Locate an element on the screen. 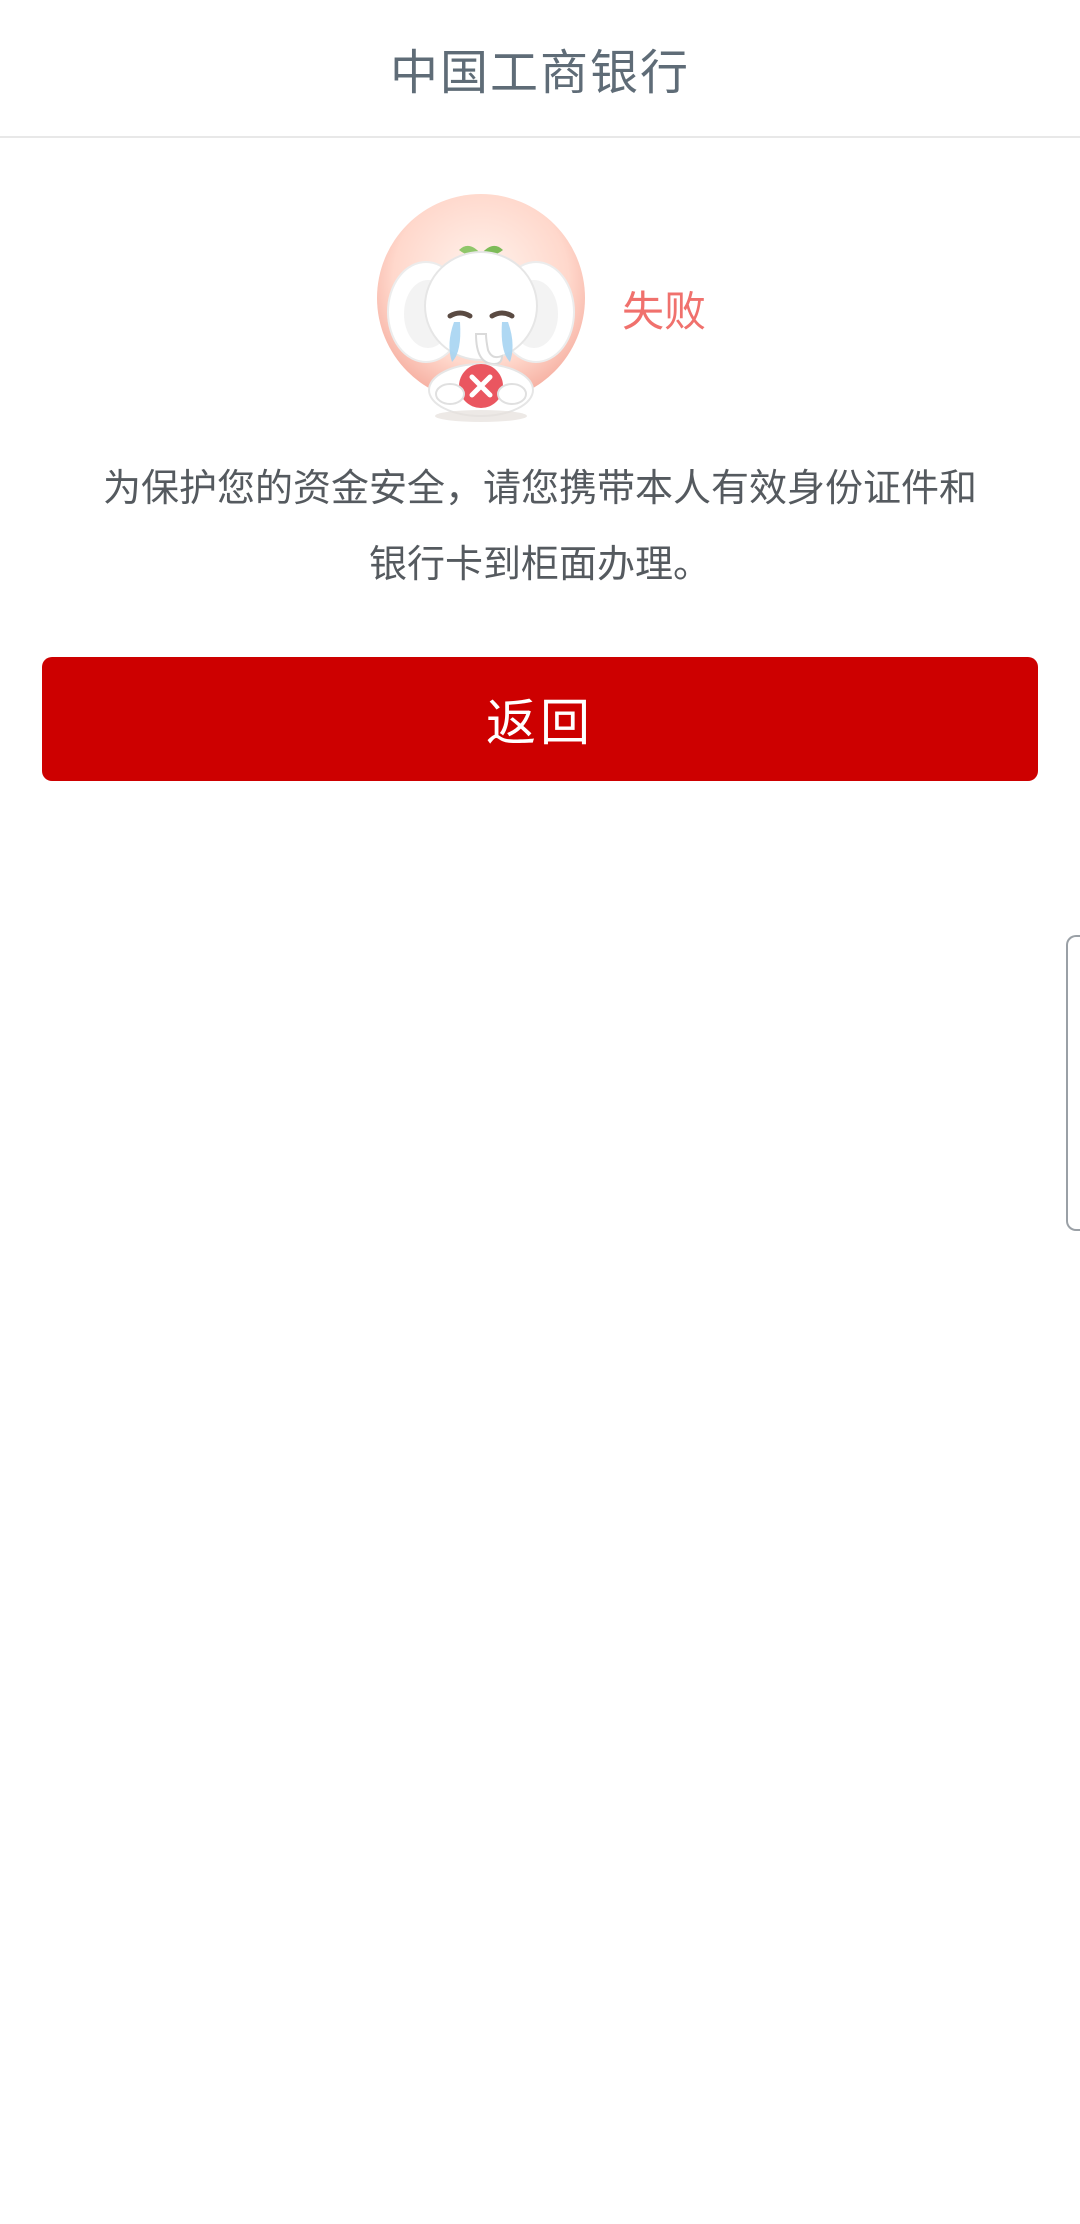 The height and width of the screenshot is (2224, 1080). crying-elephant-mascot-icon is located at coordinates (481, 309).